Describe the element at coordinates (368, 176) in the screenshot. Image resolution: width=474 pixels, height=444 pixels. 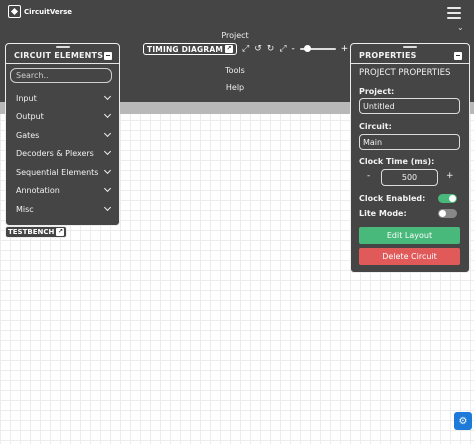
I see `clock-decrement-button: -` at that location.